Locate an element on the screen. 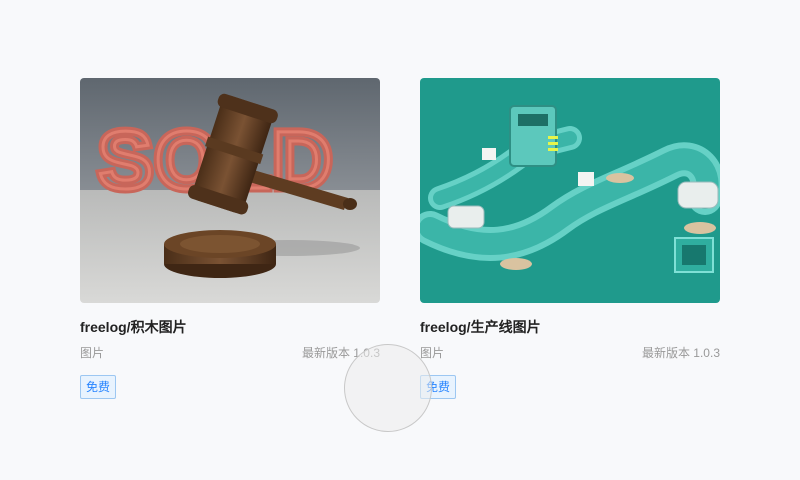  price-tag: 免费 is located at coordinates (98, 387).